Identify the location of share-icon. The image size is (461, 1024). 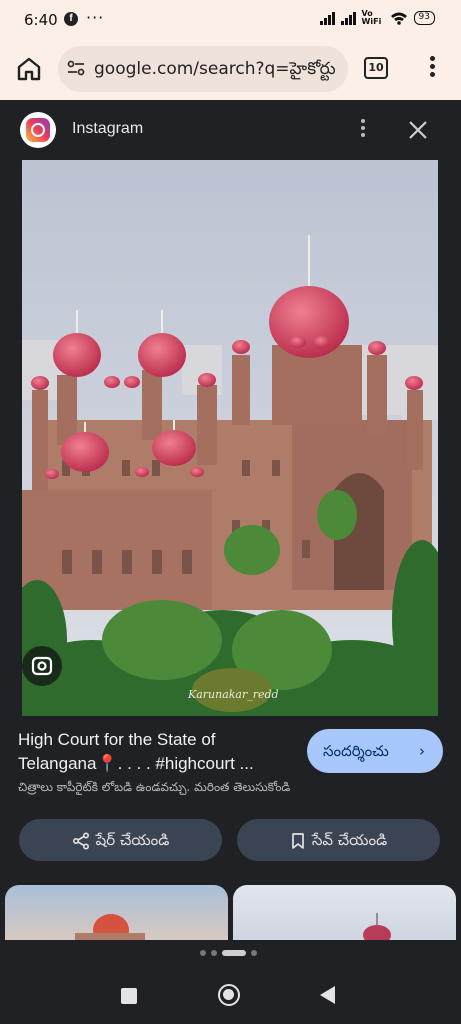
(80, 840).